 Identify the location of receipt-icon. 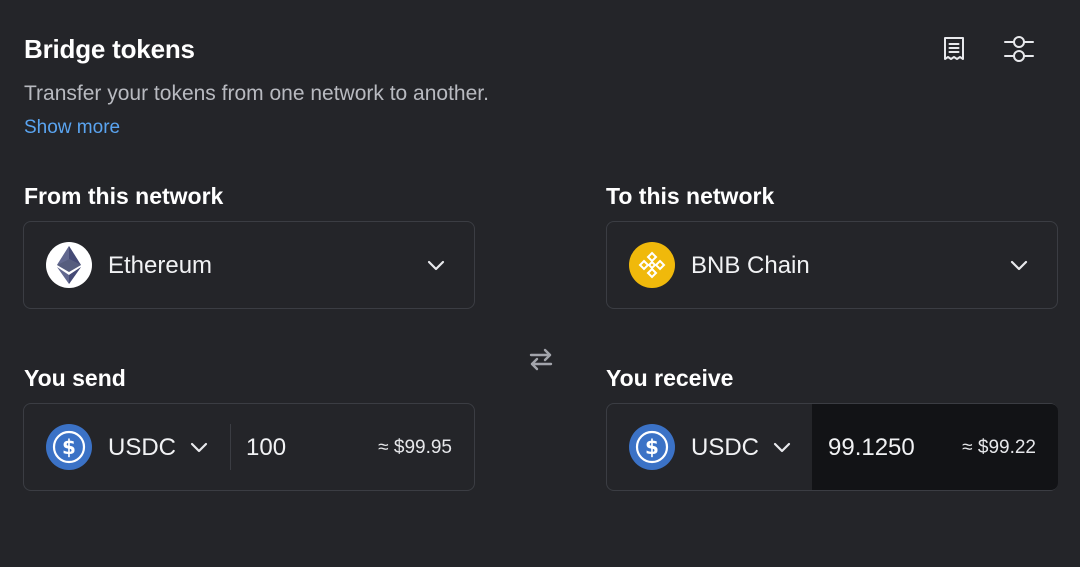
(954, 51).